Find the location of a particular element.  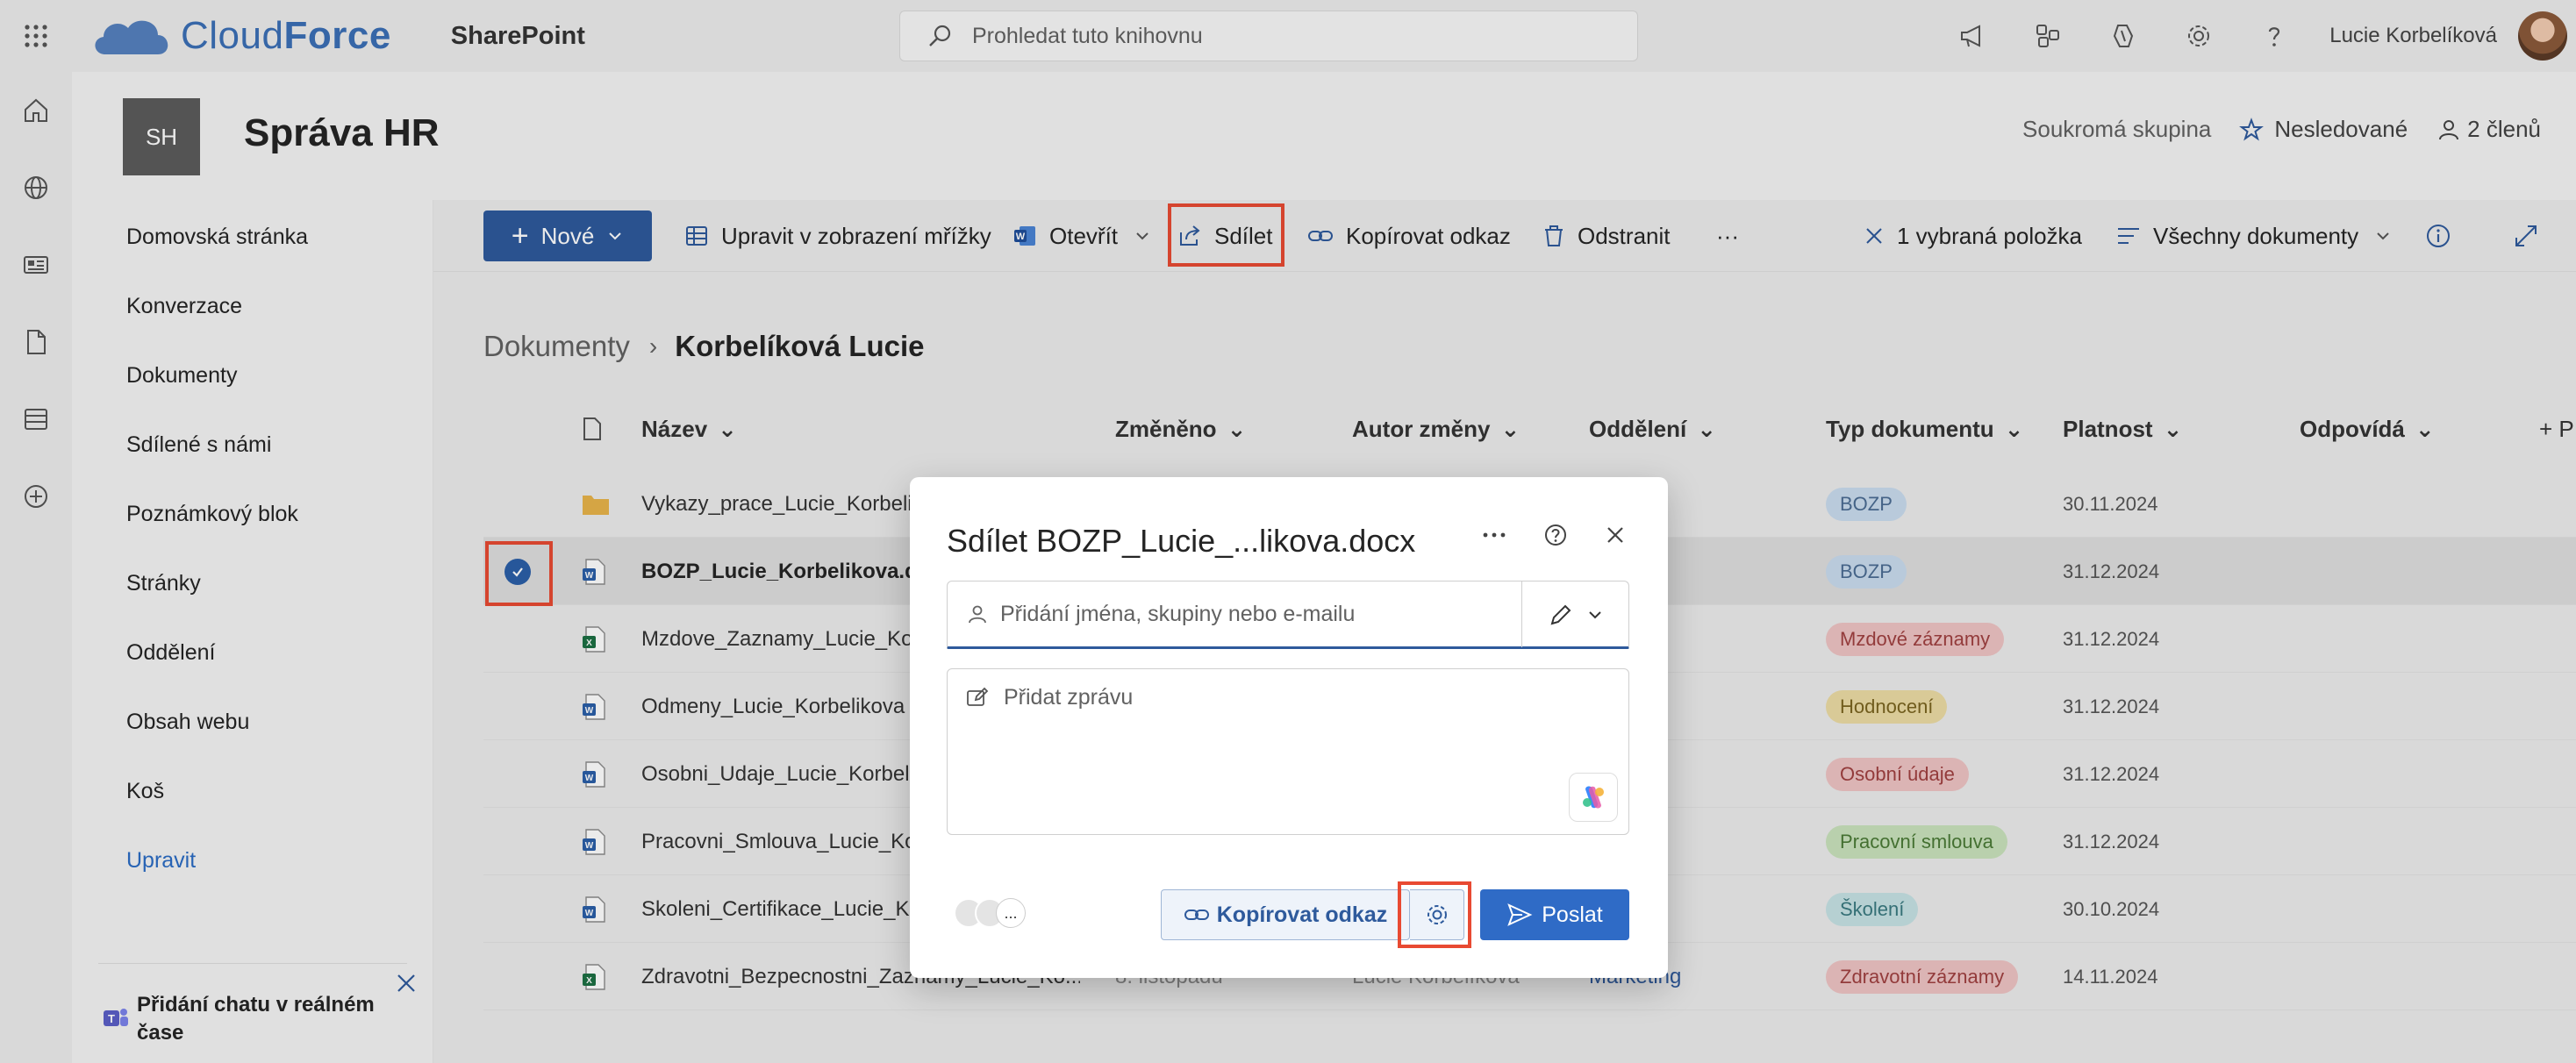

column-header-doc-type: Typ dokumentu ⌄ is located at coordinates (1924, 429).